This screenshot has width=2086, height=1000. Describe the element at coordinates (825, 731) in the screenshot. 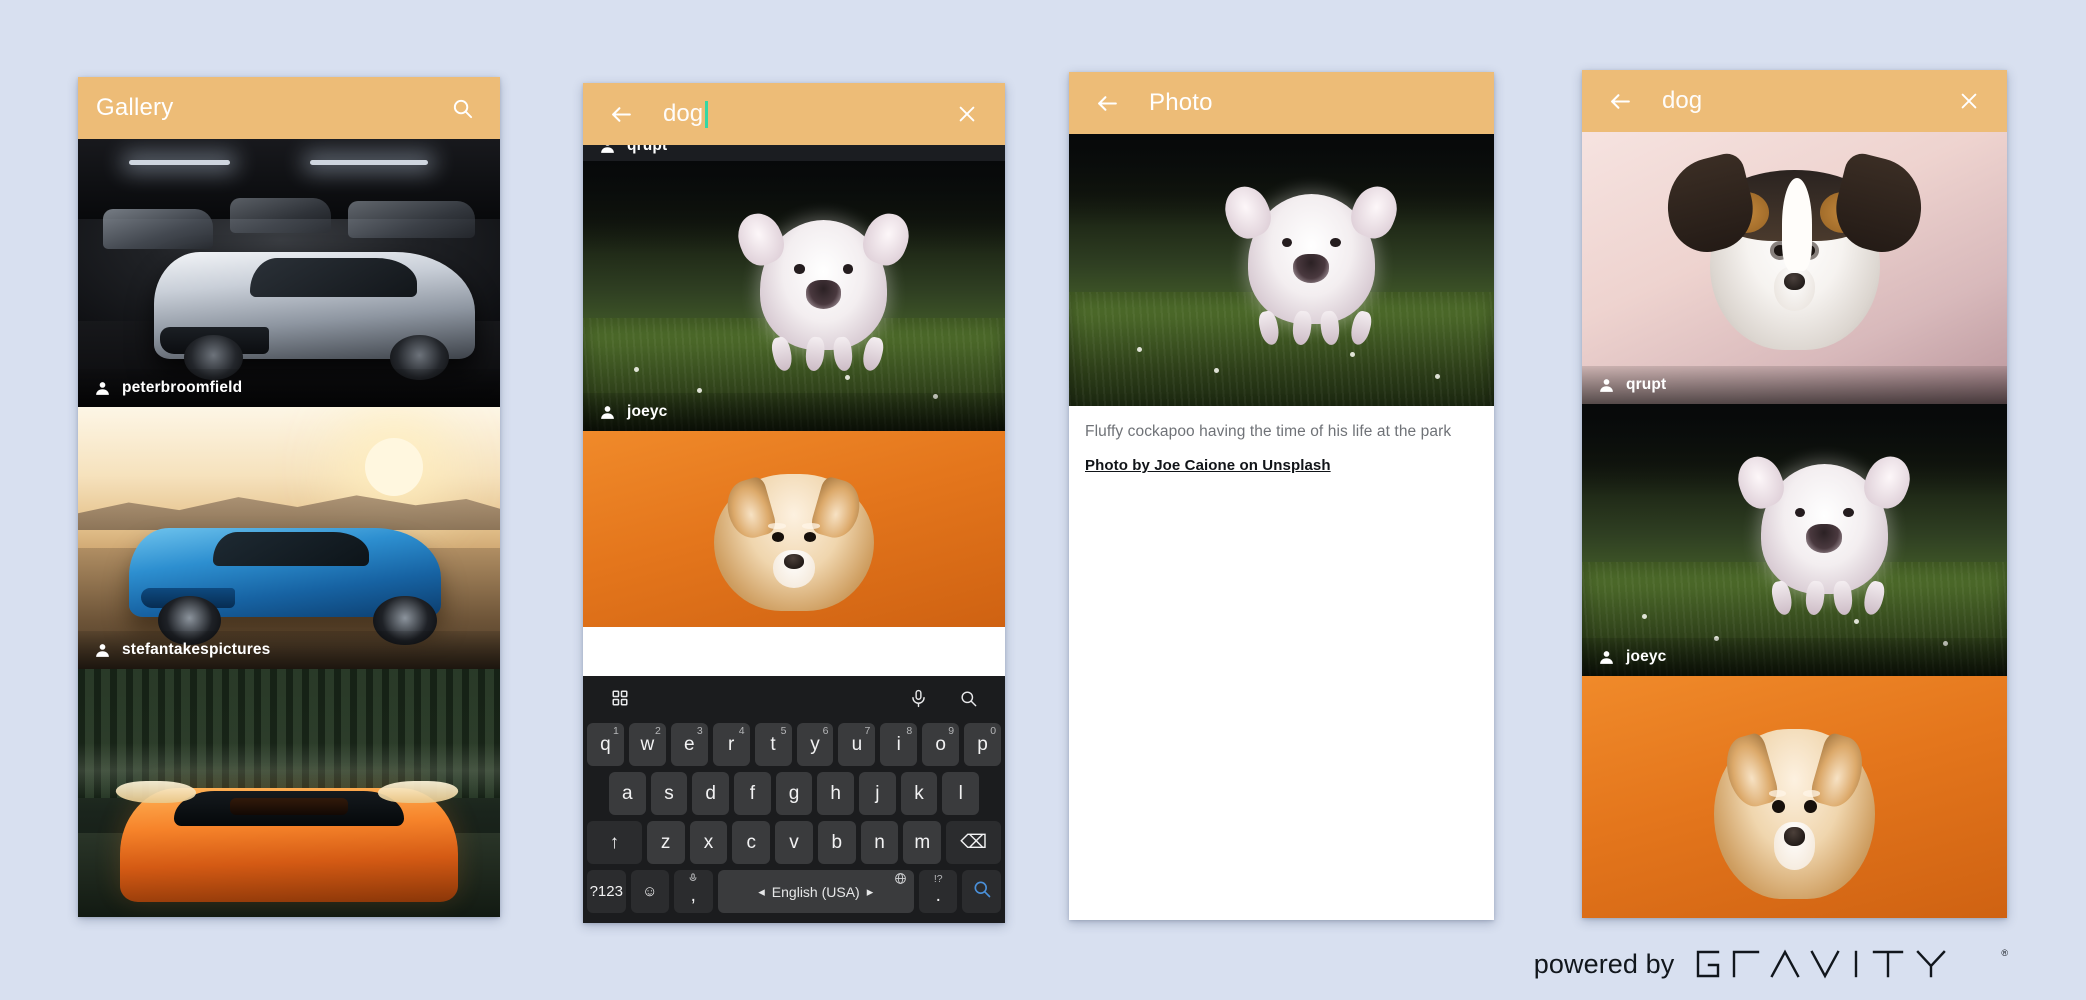

I see `key-sup: 6` at that location.